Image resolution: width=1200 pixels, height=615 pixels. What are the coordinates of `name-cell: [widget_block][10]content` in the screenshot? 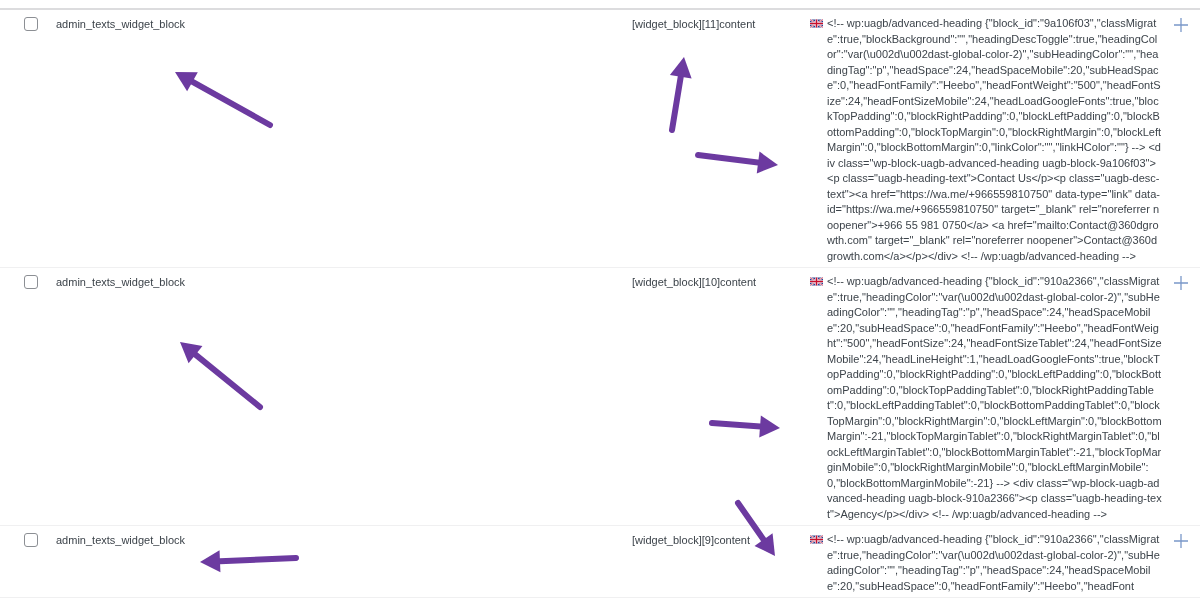 It's located at (694, 282).